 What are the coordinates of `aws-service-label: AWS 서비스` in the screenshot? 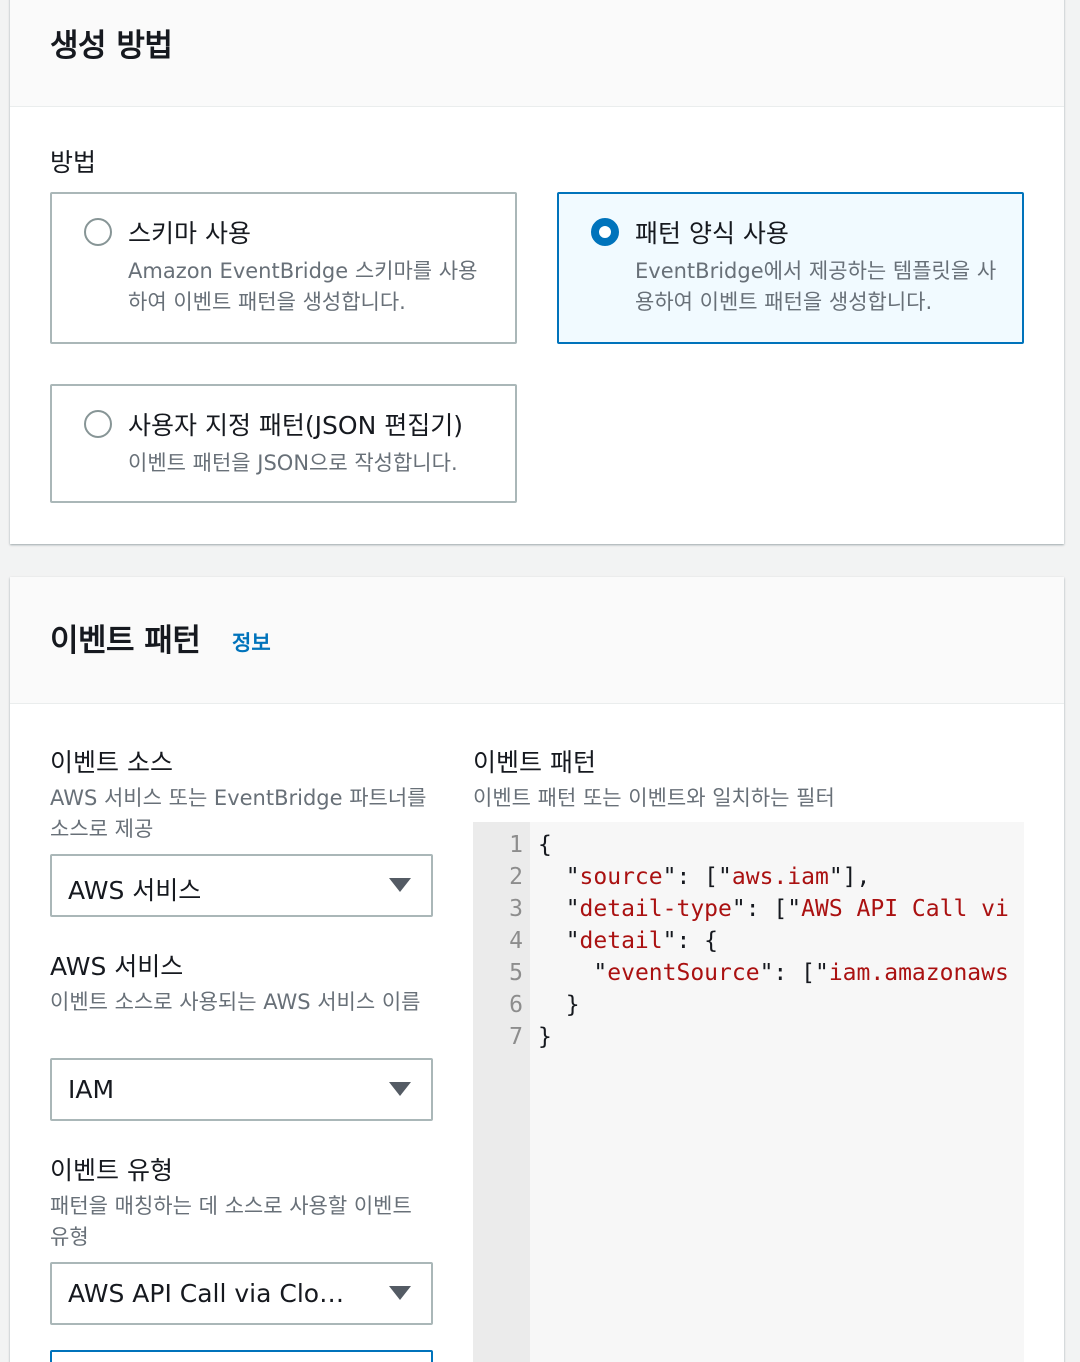 It's located at (117, 966).